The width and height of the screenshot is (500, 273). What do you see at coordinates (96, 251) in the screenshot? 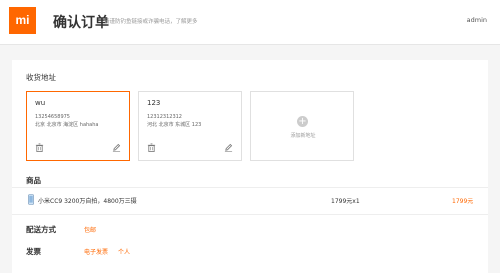
I see `invoice-option-electronic: 电子发票` at bounding box center [96, 251].